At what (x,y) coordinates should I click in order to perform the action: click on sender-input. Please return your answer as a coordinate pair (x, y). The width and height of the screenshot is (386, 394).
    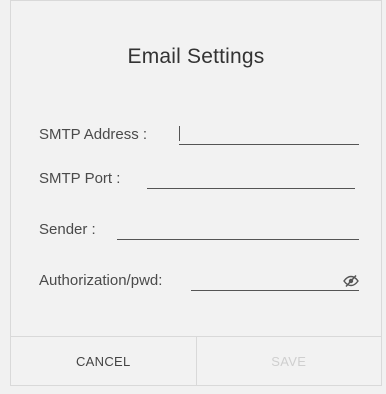
    Looking at the image, I should click on (238, 228).